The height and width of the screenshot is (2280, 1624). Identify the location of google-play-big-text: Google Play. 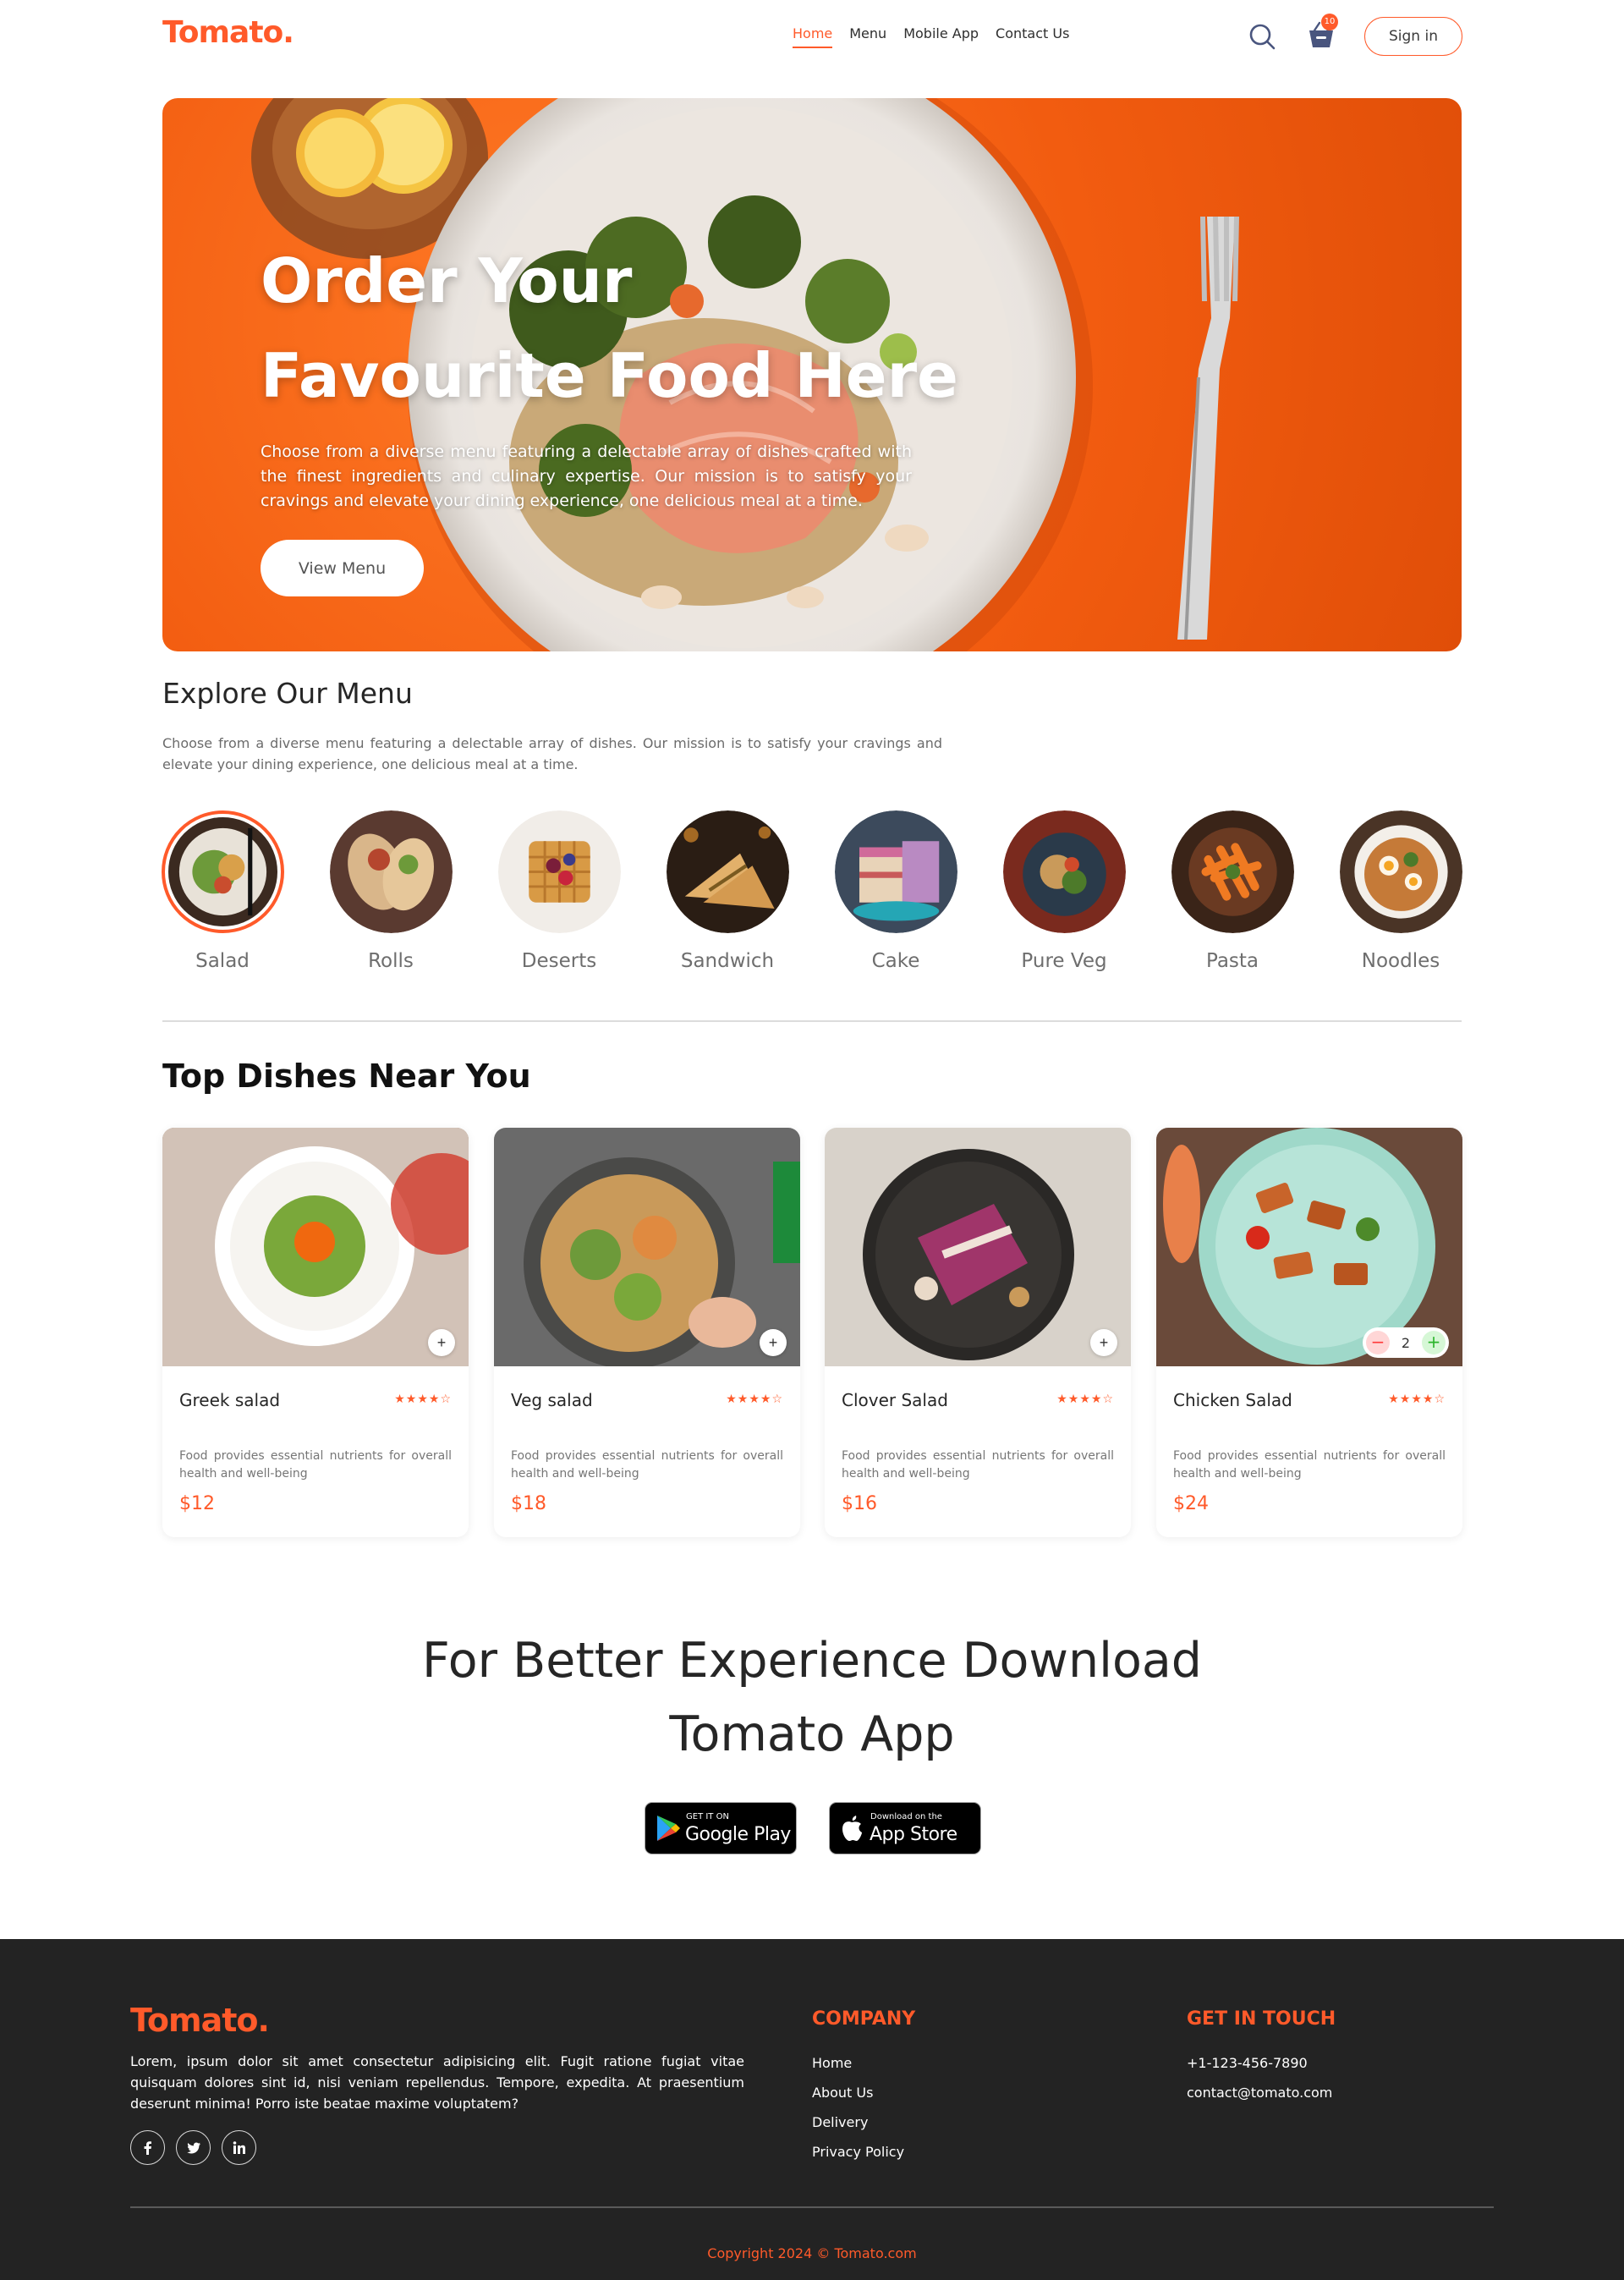
(738, 1834).